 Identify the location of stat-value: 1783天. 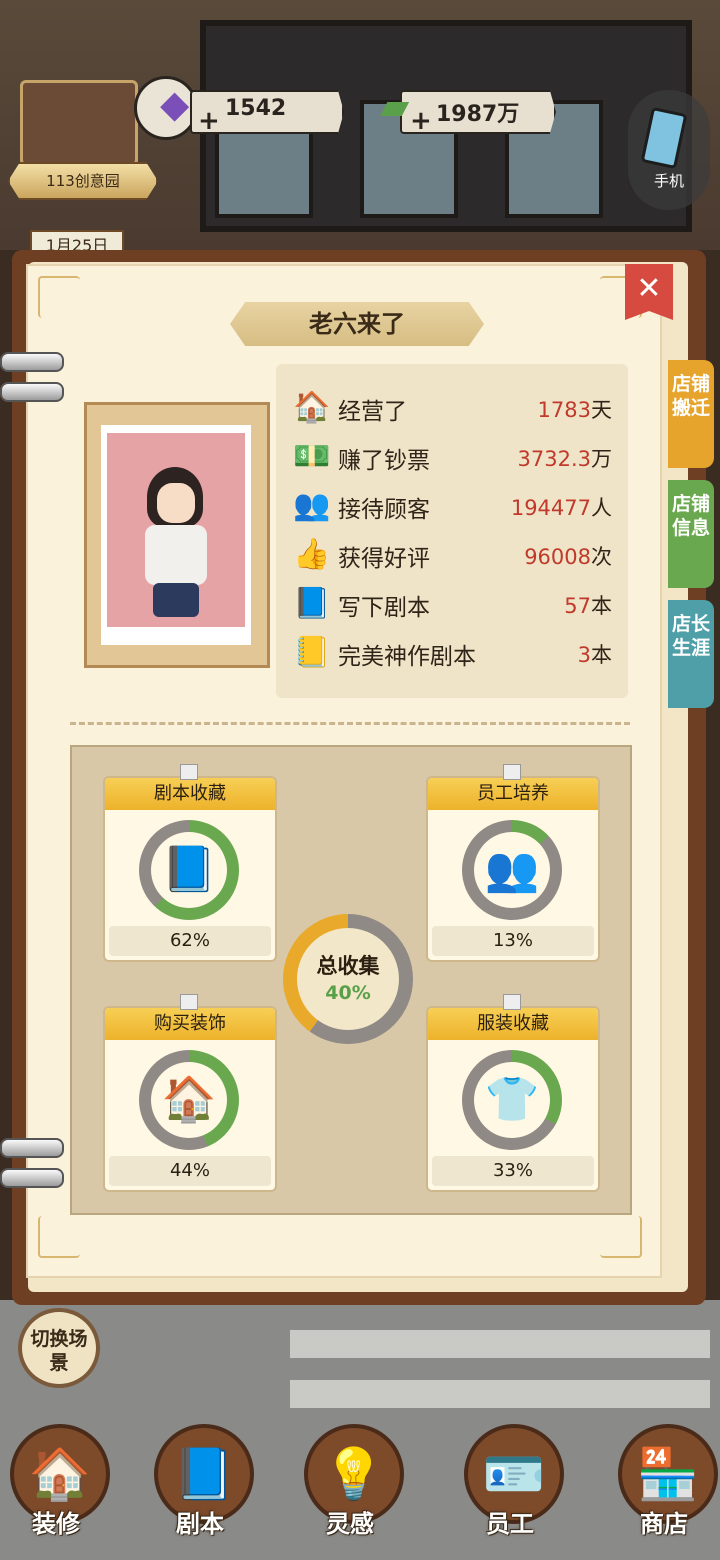
(575, 409).